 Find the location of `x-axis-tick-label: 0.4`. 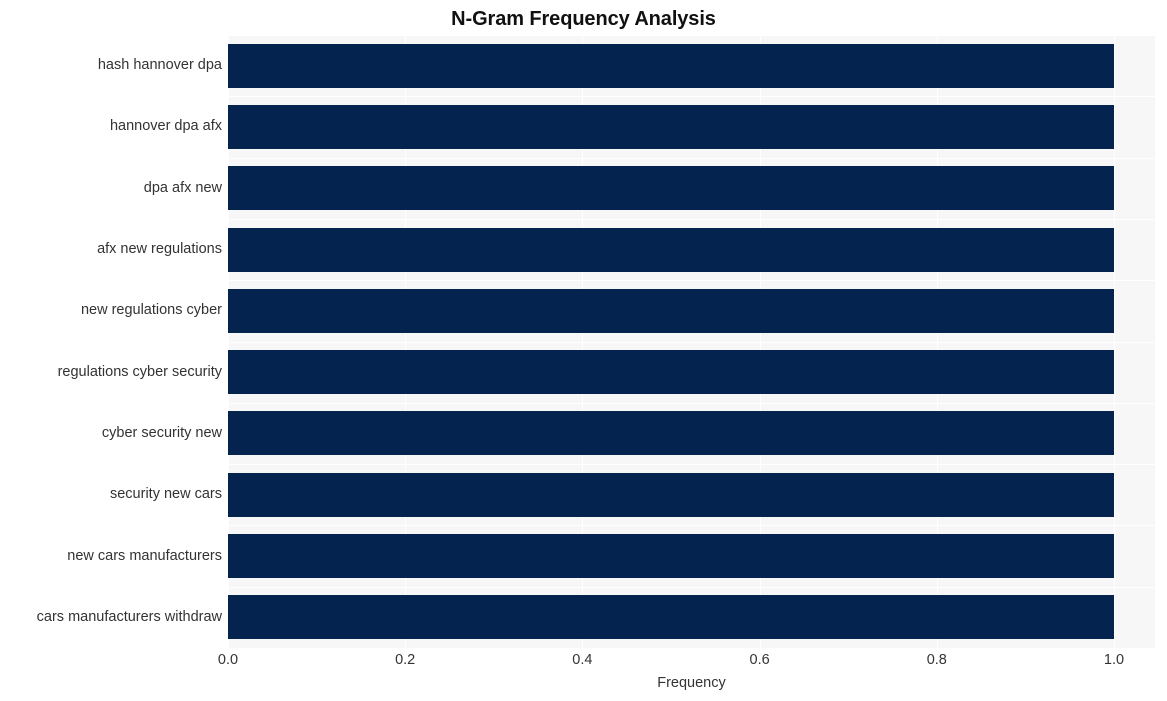

x-axis-tick-label: 0.4 is located at coordinates (582, 660).